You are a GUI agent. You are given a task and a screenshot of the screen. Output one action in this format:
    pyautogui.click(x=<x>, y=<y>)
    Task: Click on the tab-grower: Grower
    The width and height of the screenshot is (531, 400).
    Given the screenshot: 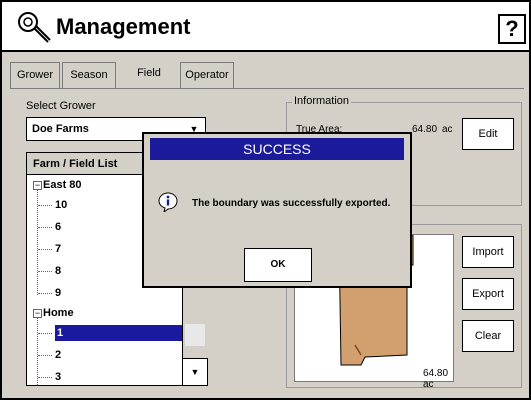 What is the action you would take?
    pyautogui.click(x=35, y=75)
    